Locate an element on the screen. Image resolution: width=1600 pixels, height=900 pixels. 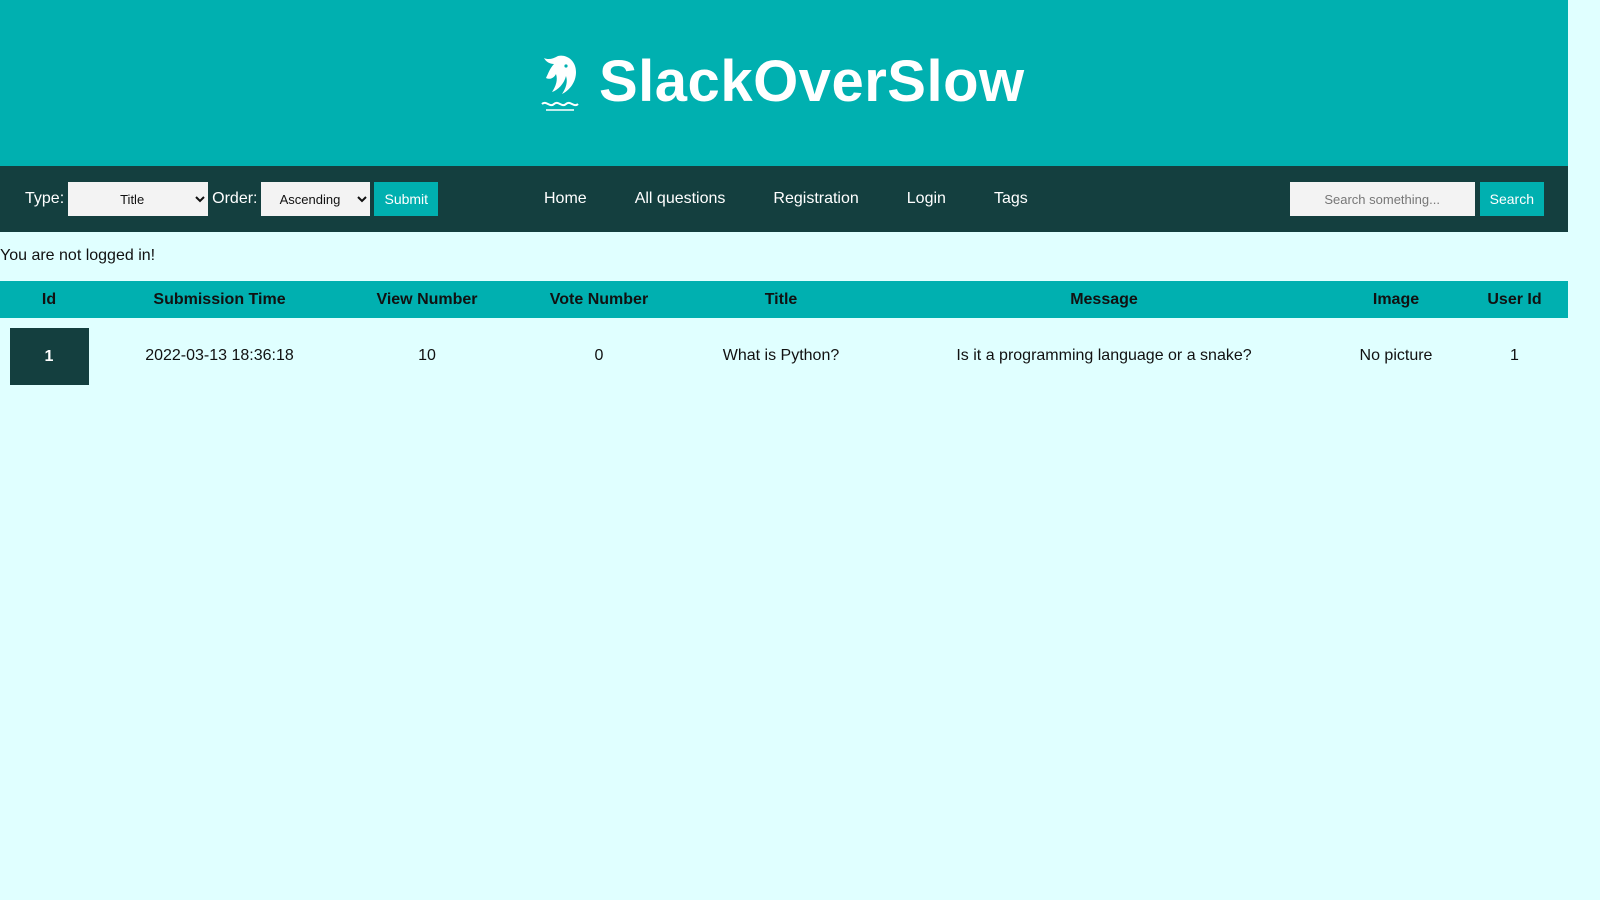
site-title: SlackOverSlow is located at coordinates (812, 81).